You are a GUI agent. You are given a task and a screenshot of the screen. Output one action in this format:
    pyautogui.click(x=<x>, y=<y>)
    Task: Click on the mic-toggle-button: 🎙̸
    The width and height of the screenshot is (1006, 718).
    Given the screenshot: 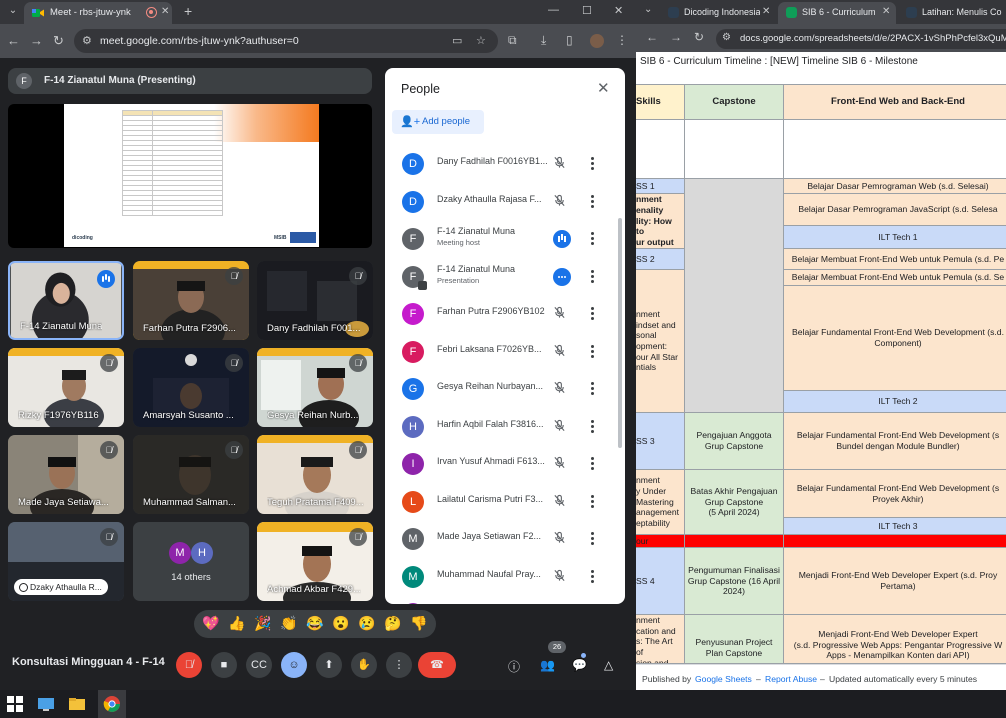 What is the action you would take?
    pyautogui.click(x=189, y=665)
    